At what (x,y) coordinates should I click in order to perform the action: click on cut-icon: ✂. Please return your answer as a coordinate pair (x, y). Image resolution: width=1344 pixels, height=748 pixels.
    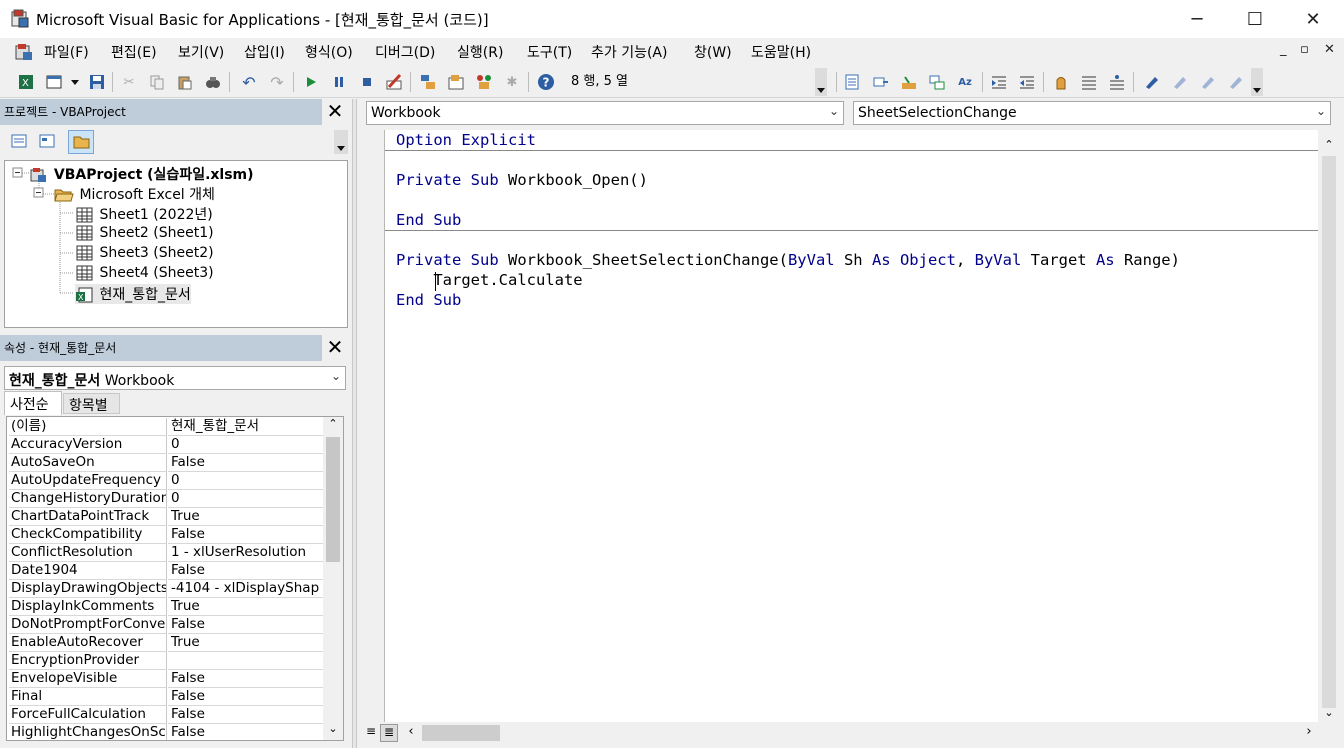
    Looking at the image, I should click on (129, 82).